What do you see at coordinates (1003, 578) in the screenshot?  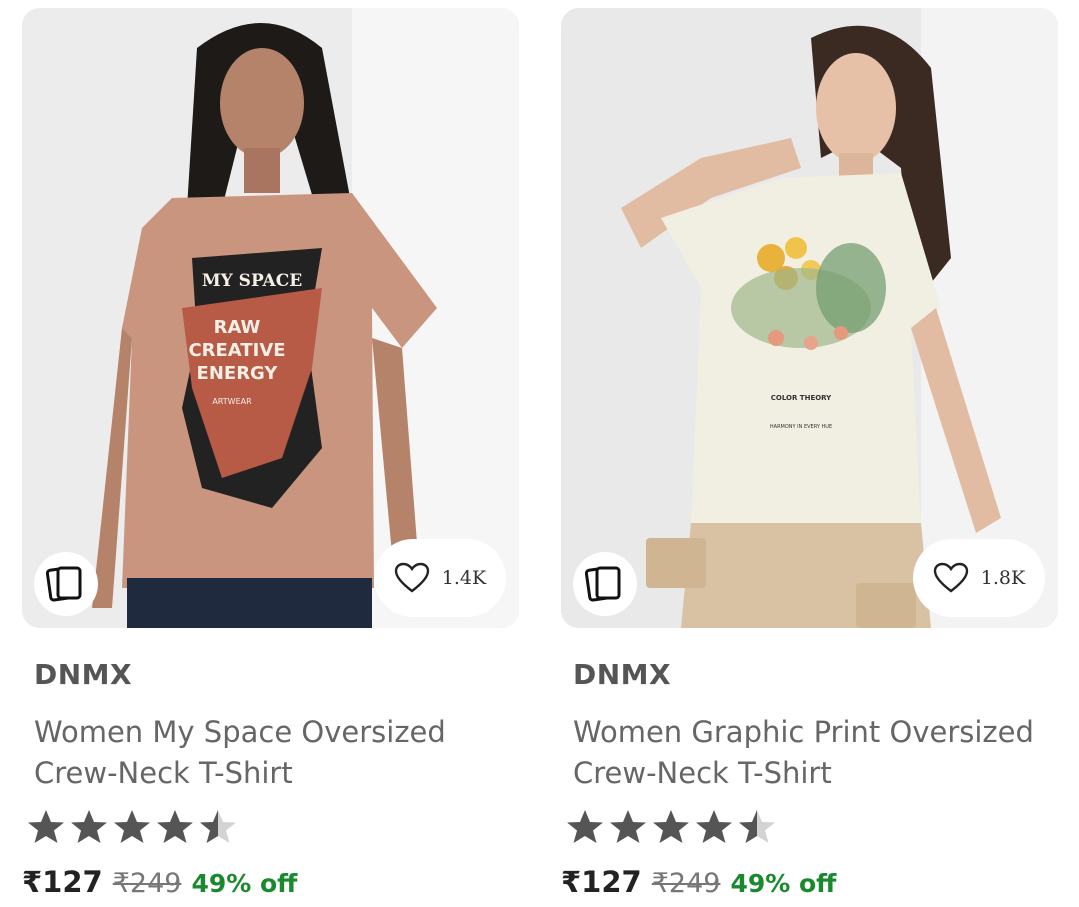 I see `wishlist-count: 1.8K` at bounding box center [1003, 578].